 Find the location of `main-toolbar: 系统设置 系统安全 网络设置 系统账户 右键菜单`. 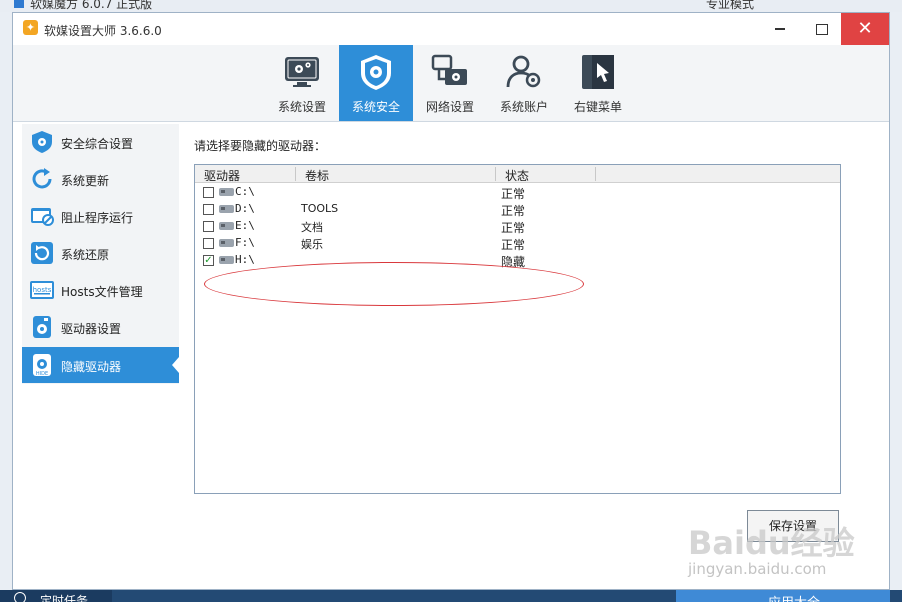

main-toolbar: 系统设置 系统安全 网络设置 系统账户 右键菜单 is located at coordinates (451, 83).